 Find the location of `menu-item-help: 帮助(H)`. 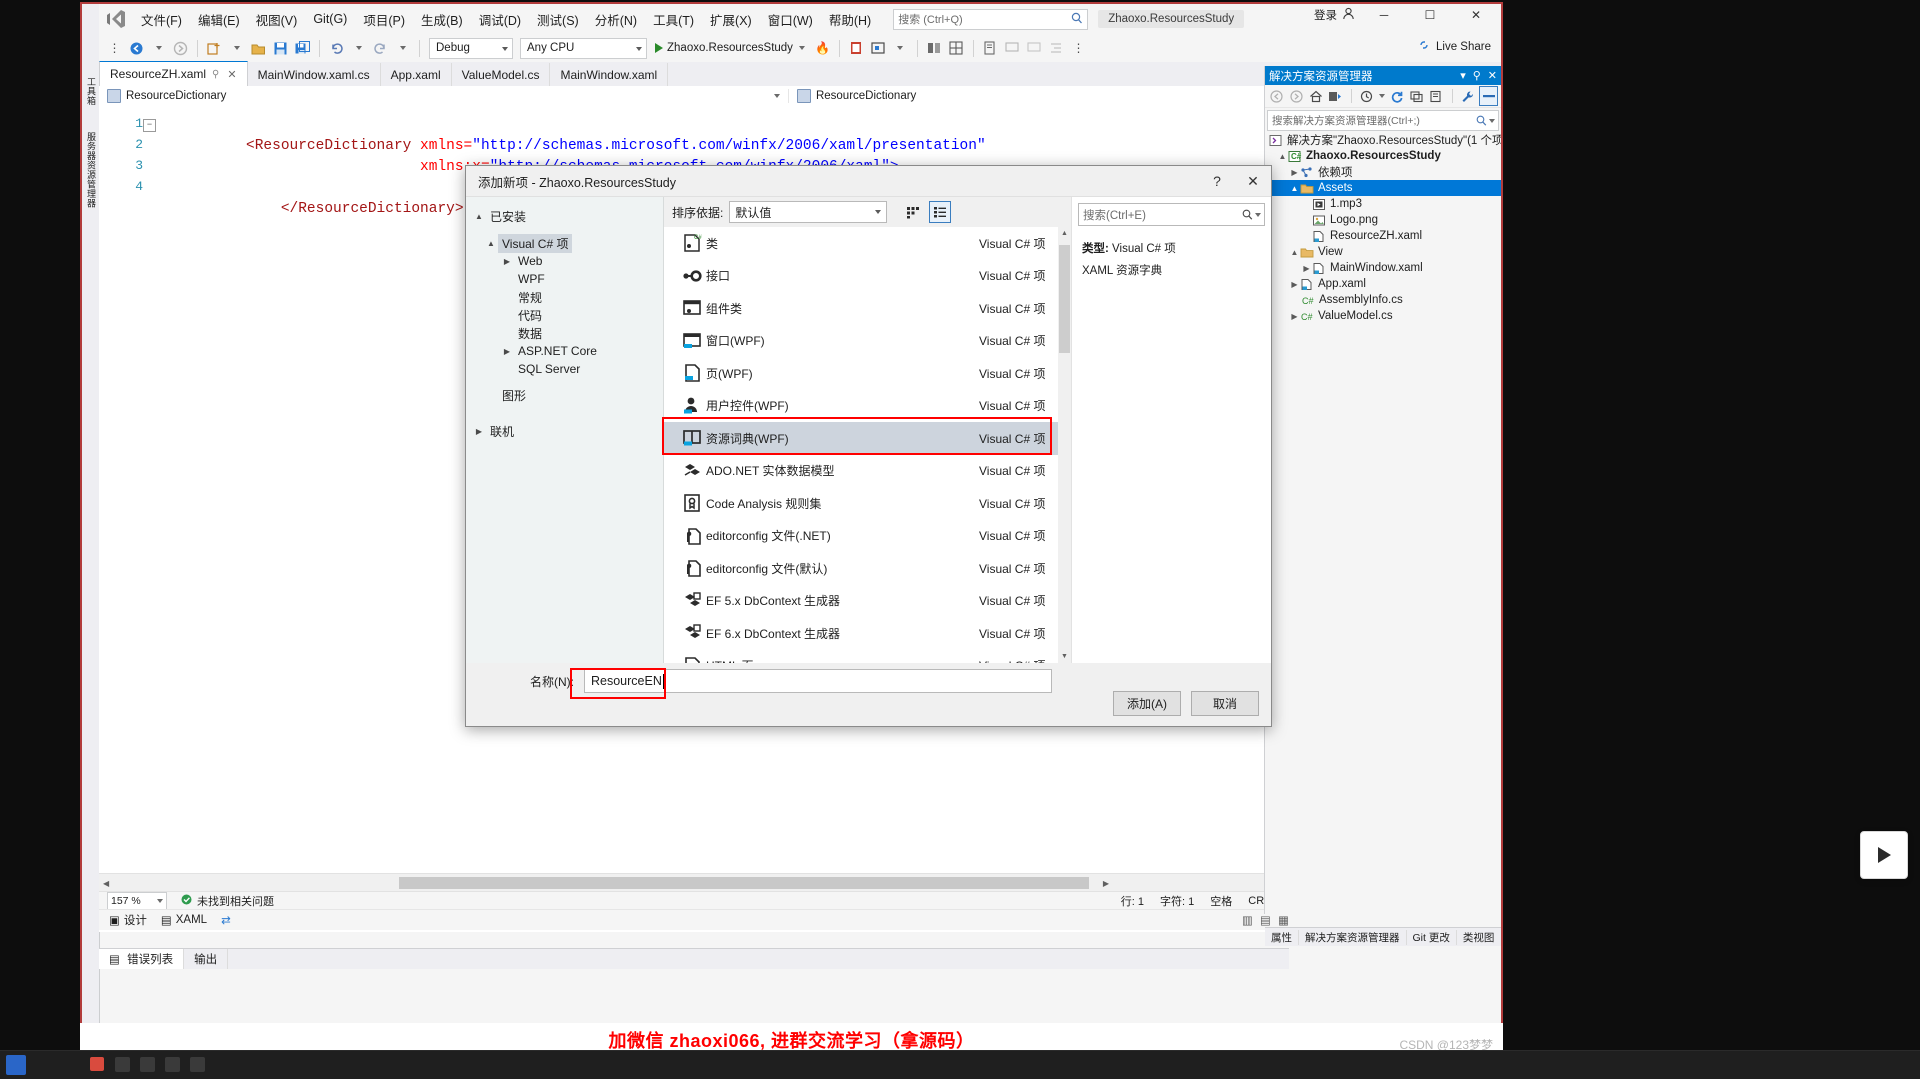

menu-item-help: 帮助(H) is located at coordinates (850, 19).